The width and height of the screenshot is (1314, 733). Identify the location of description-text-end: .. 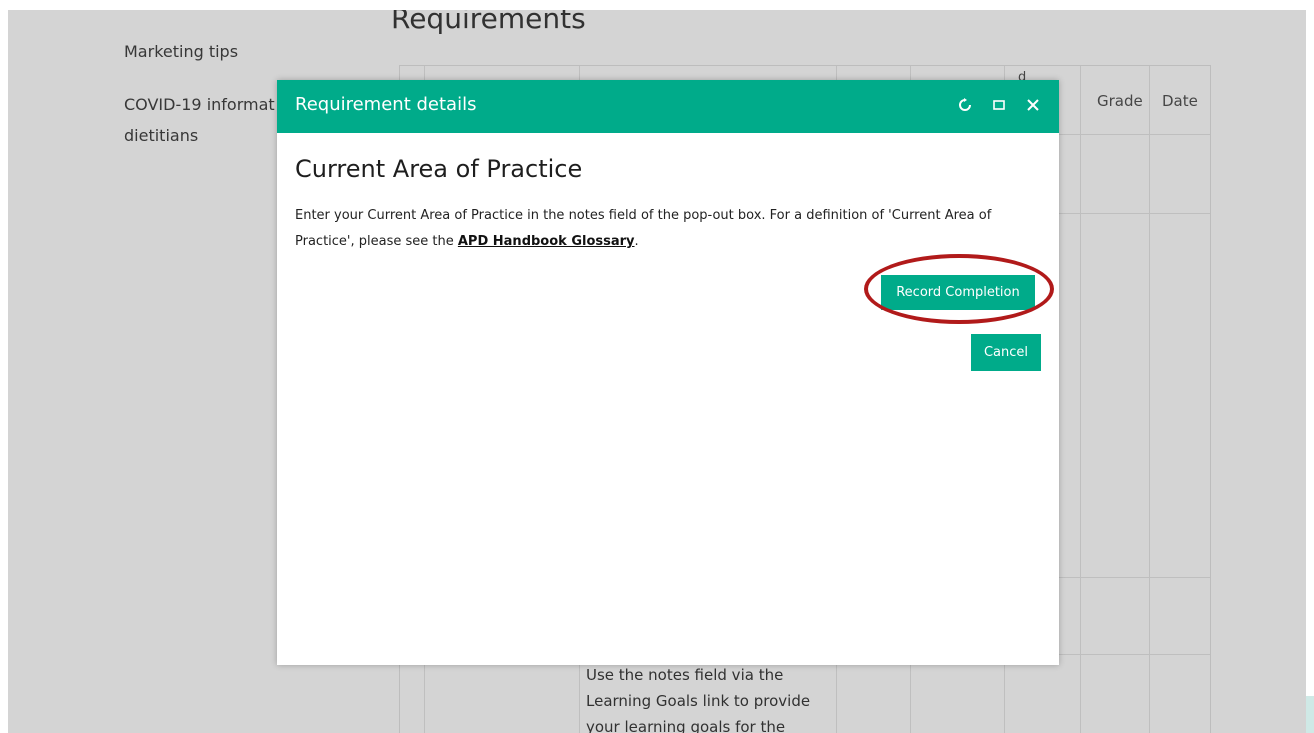
(636, 241).